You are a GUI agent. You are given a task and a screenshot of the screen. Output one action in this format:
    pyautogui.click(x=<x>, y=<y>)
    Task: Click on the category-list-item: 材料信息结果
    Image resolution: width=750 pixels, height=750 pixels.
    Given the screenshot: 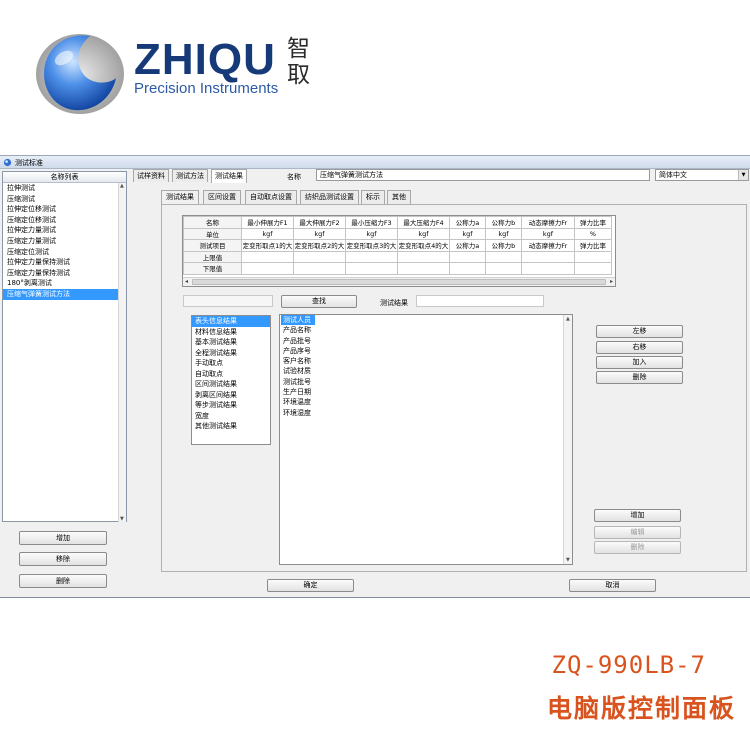 What is the action you would take?
    pyautogui.click(x=231, y=332)
    